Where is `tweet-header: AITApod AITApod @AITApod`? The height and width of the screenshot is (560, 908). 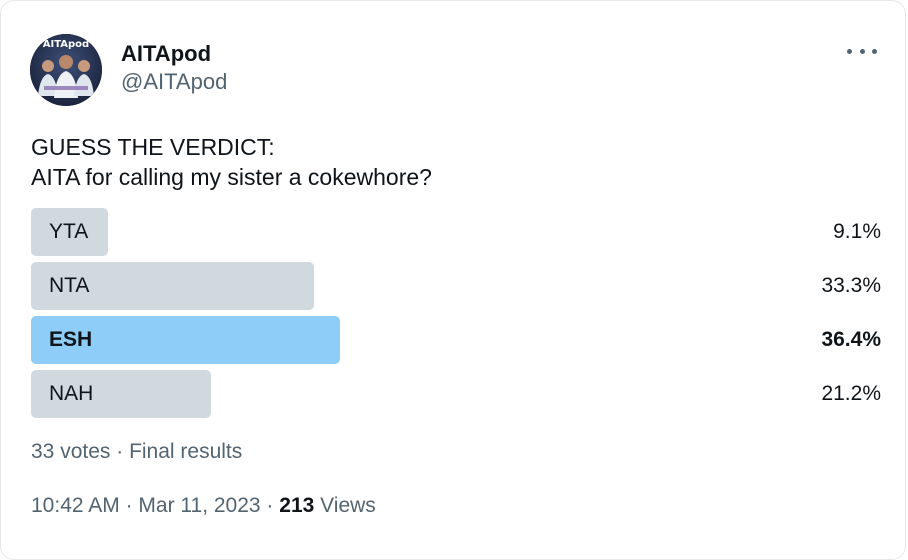
tweet-header: AITApod AITApod @AITApod is located at coordinates (128, 70).